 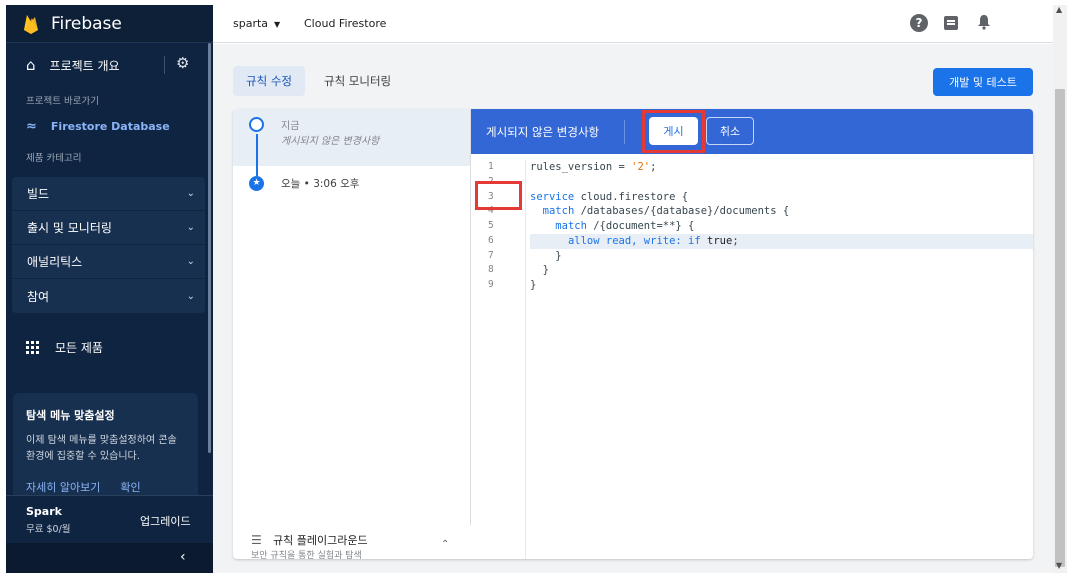 What do you see at coordinates (101, 448) in the screenshot?
I see `card-text: 이제 탐색 메뉴를 맞춤설정하여 콘솔 환경에 집중할 수 있습니다.` at bounding box center [101, 448].